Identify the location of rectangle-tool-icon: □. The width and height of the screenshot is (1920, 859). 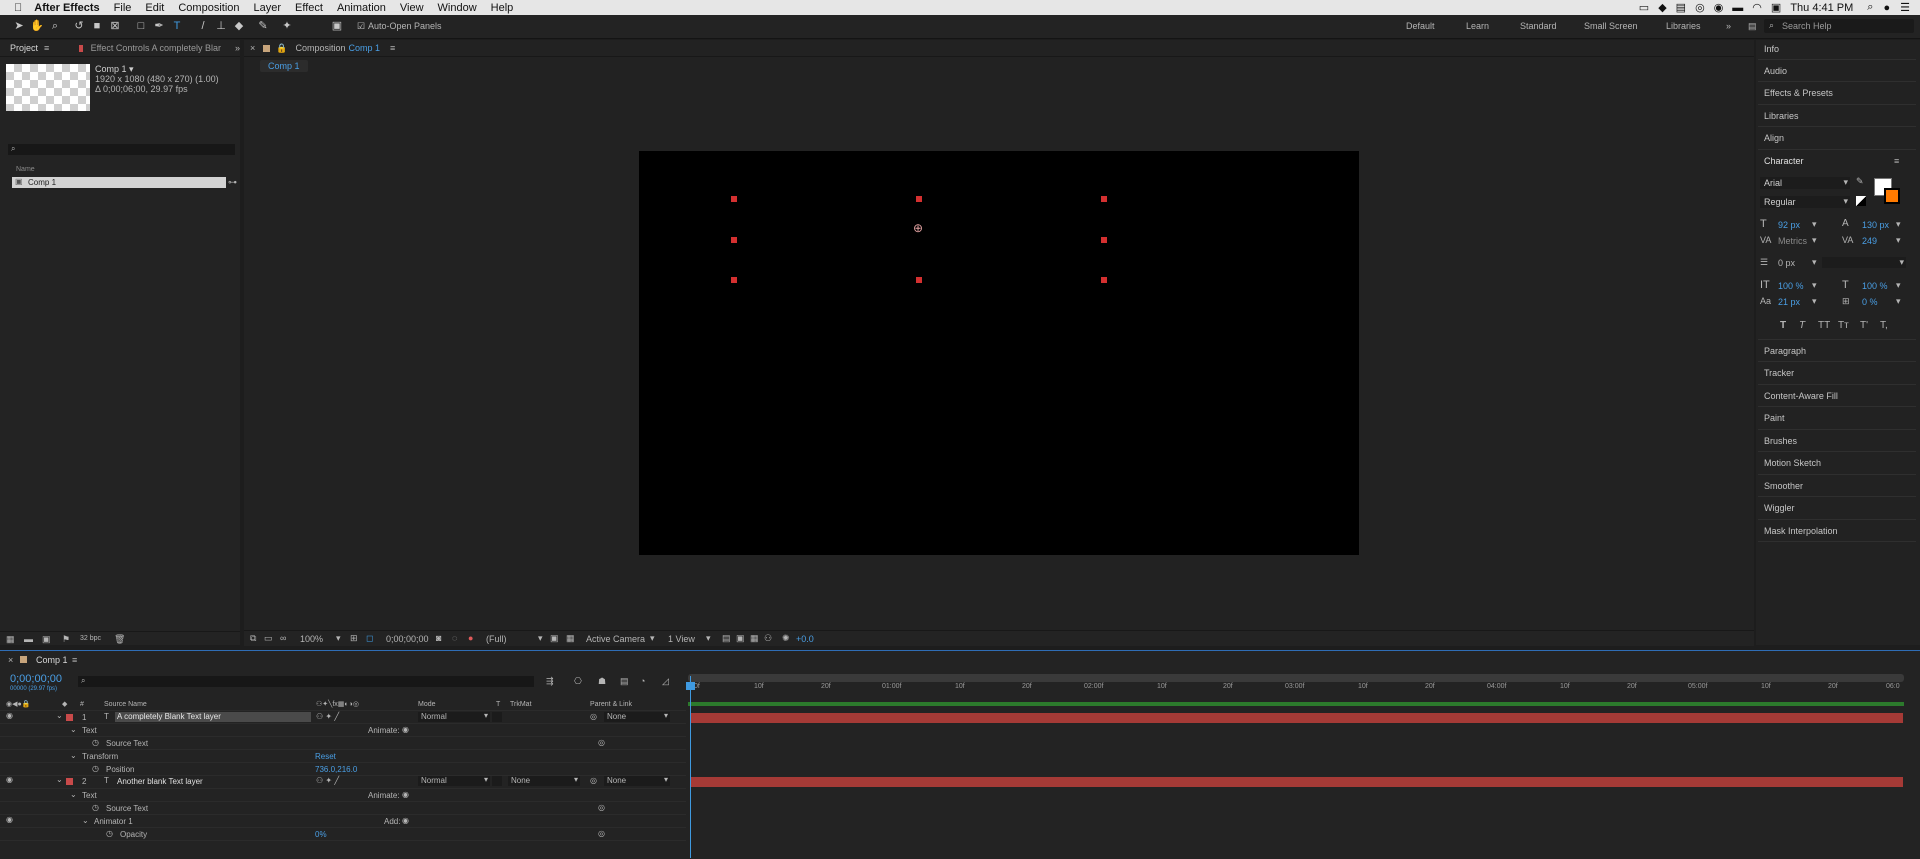
(141, 26).